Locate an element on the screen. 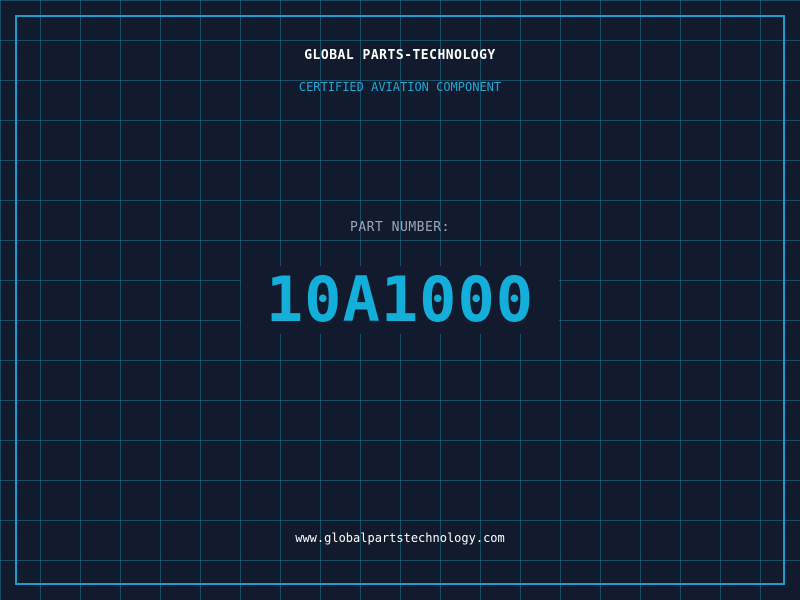 The width and height of the screenshot is (800, 600). brand-name: GLOBAL PARTS-TECHNOLOGY is located at coordinates (400, 55).